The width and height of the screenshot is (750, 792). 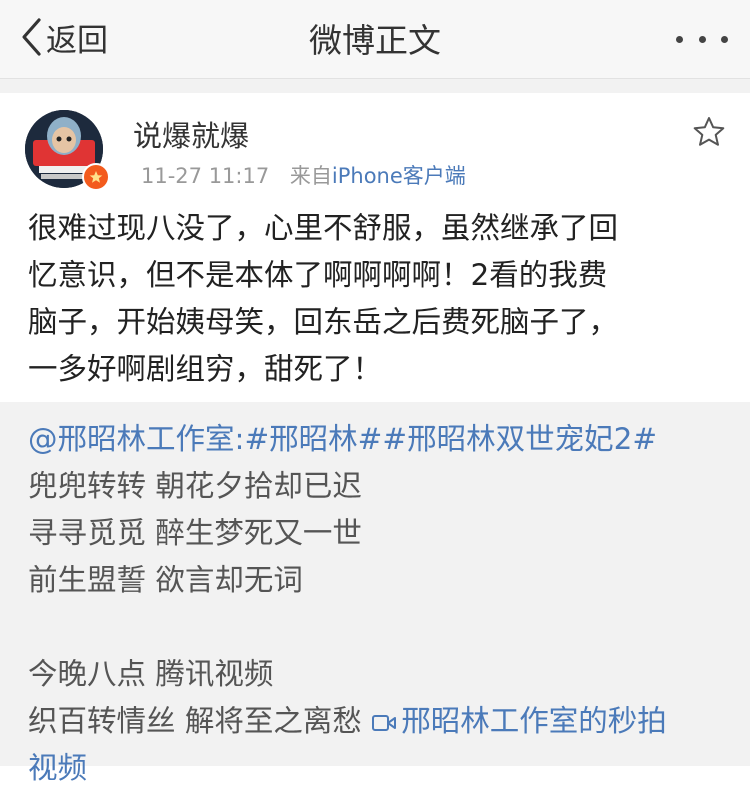 I want to click on section-divider, so click(x=375, y=86).